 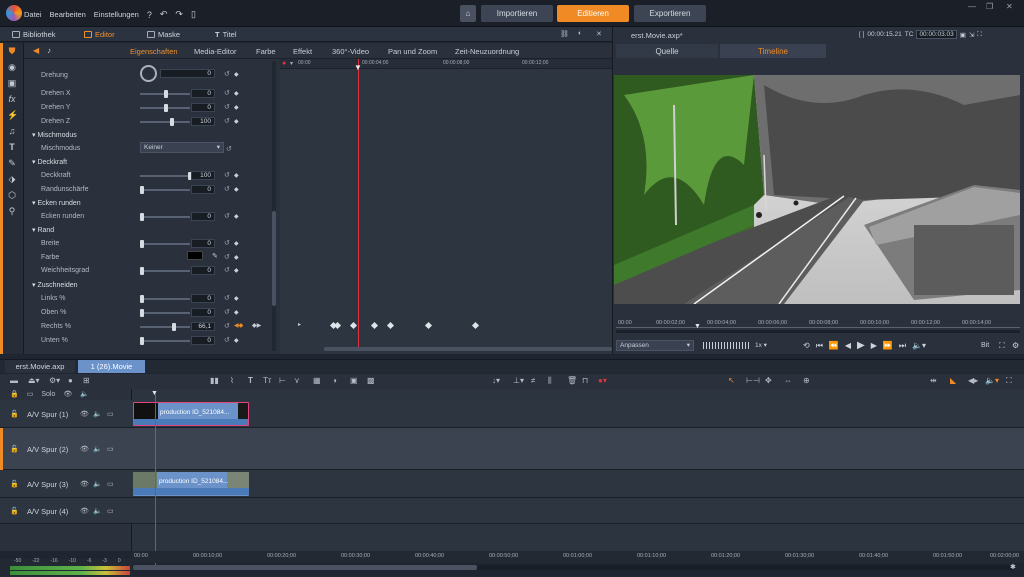 I want to click on weichheit-field: 0, so click(x=203, y=270).